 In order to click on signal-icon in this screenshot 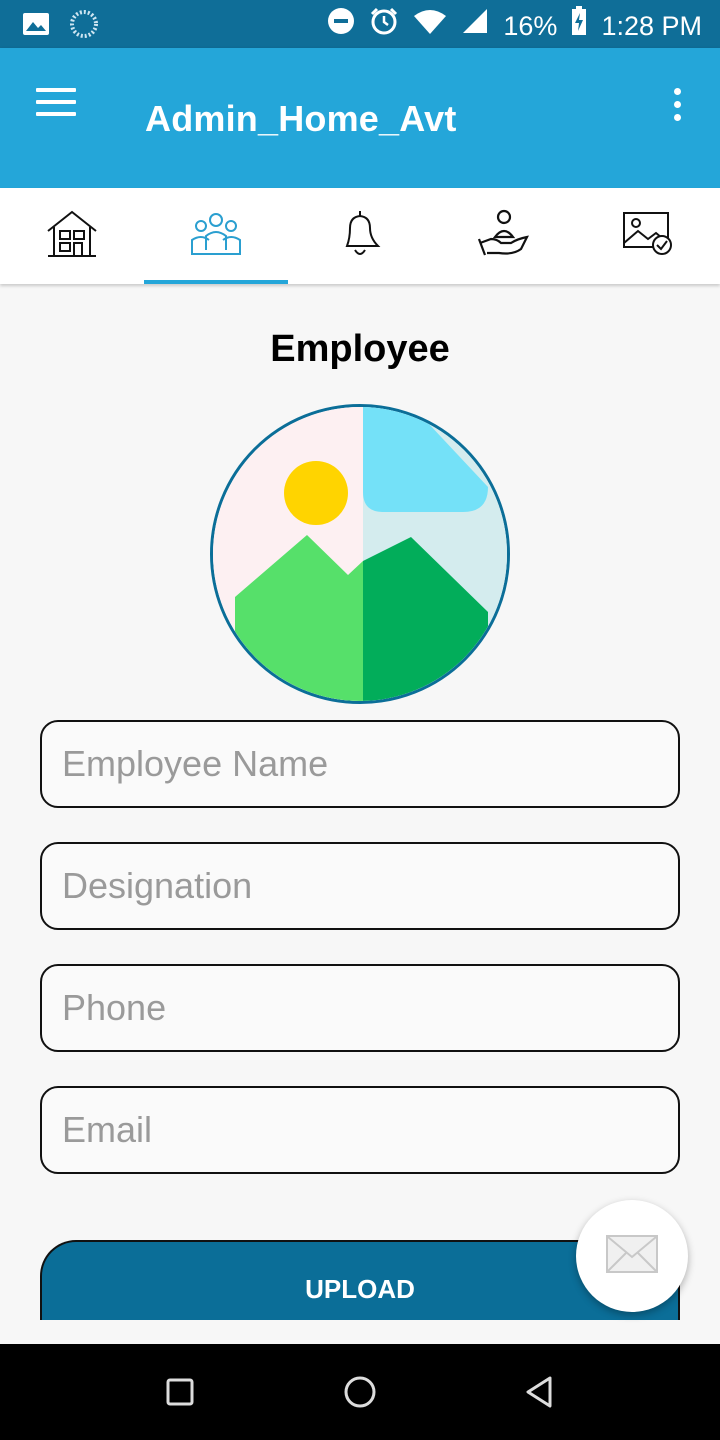, I will do `click(475, 25)`.